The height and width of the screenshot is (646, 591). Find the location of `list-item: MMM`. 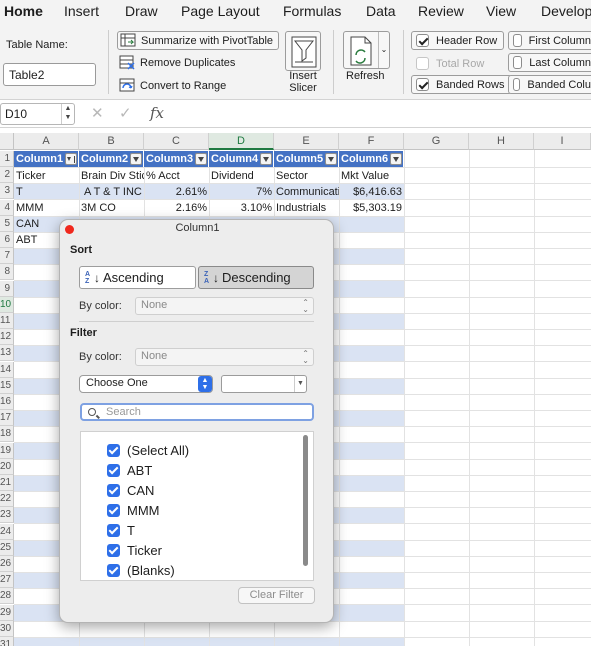

list-item: MMM is located at coordinates (133, 510).